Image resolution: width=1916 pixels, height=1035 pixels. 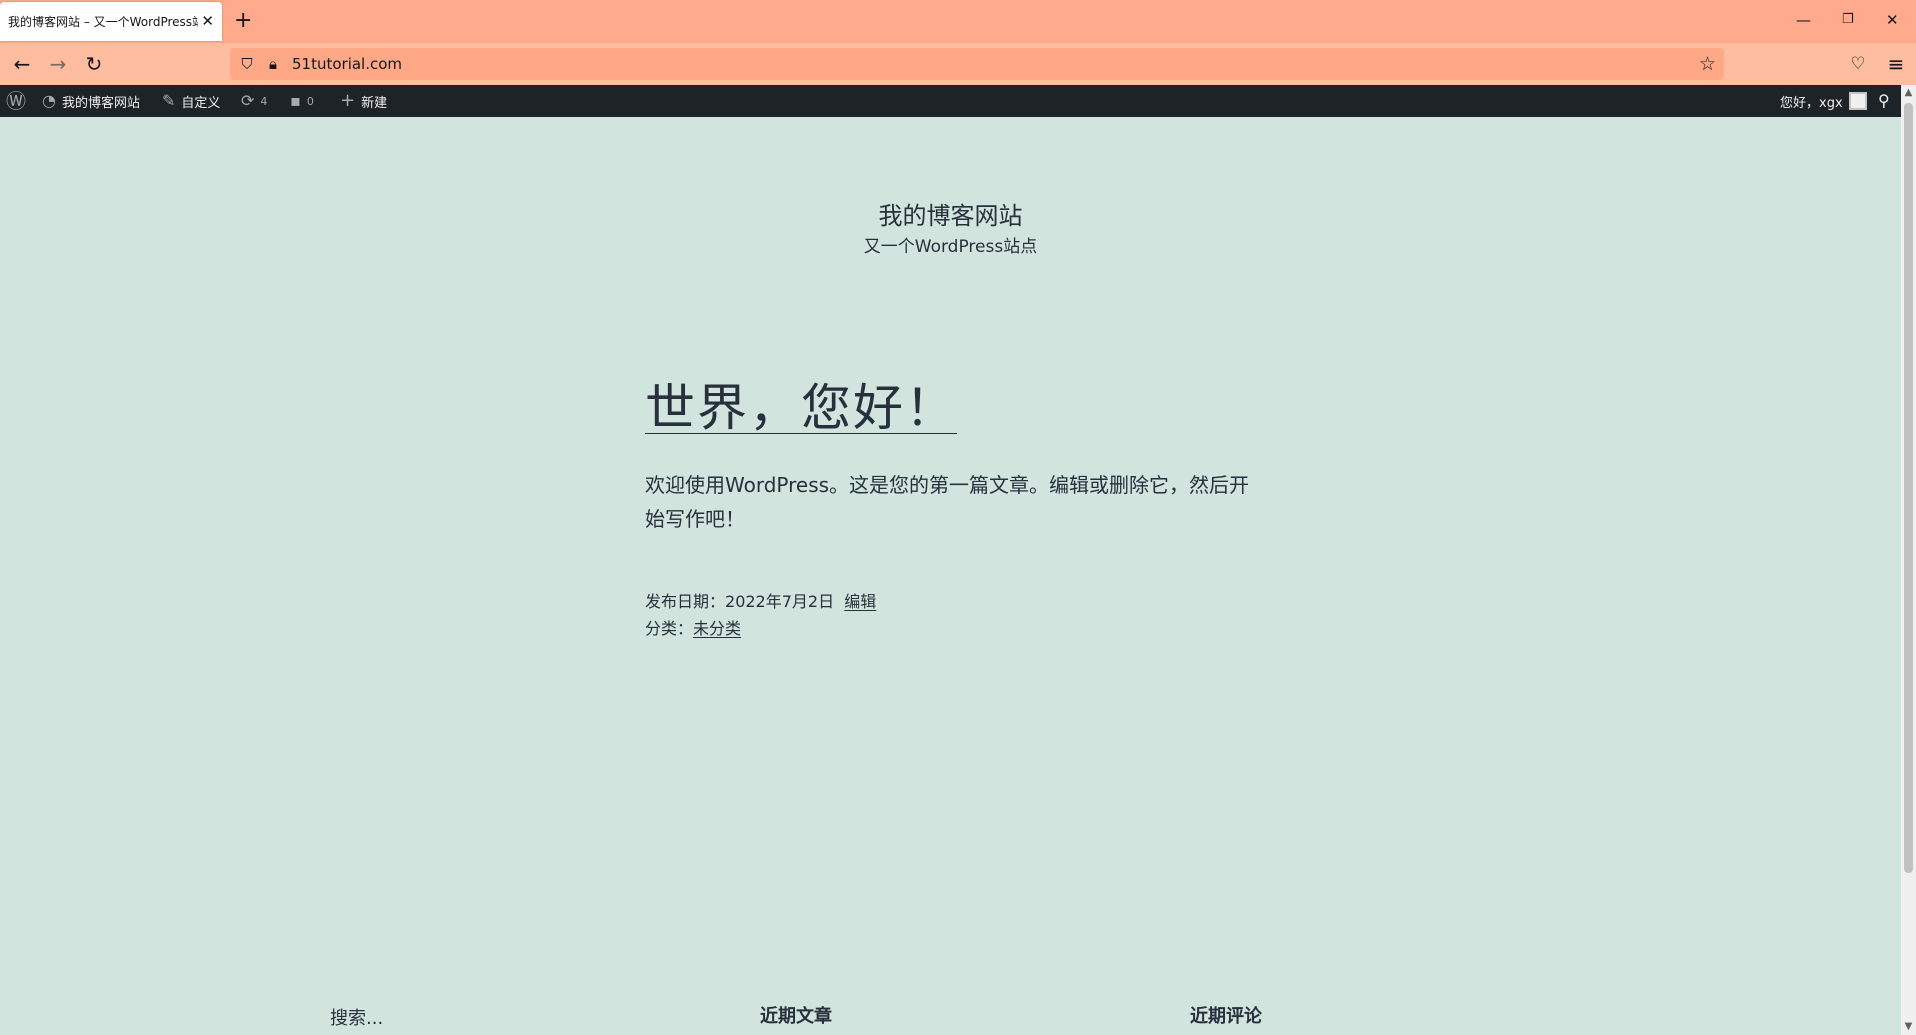 I want to click on post-date-line: 发布日期：2022年7月2日 编辑, so click(x=760, y=601).